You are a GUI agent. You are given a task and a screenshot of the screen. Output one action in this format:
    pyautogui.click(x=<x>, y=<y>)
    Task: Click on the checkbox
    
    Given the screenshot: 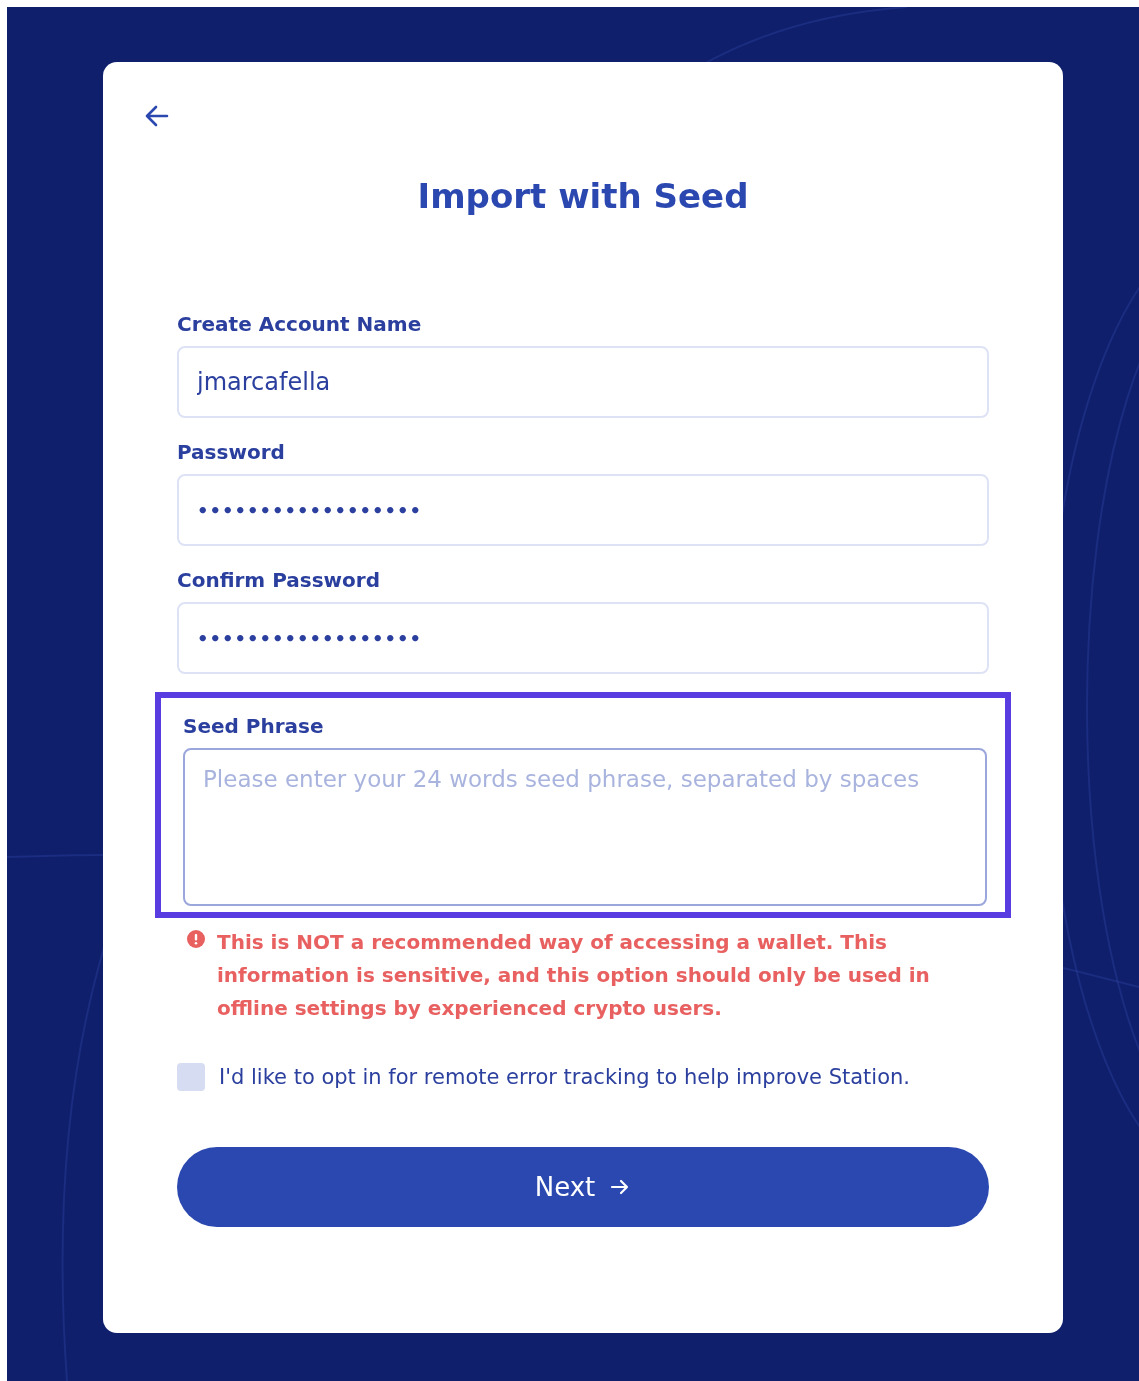 What is the action you would take?
    pyautogui.click(x=191, y=1077)
    